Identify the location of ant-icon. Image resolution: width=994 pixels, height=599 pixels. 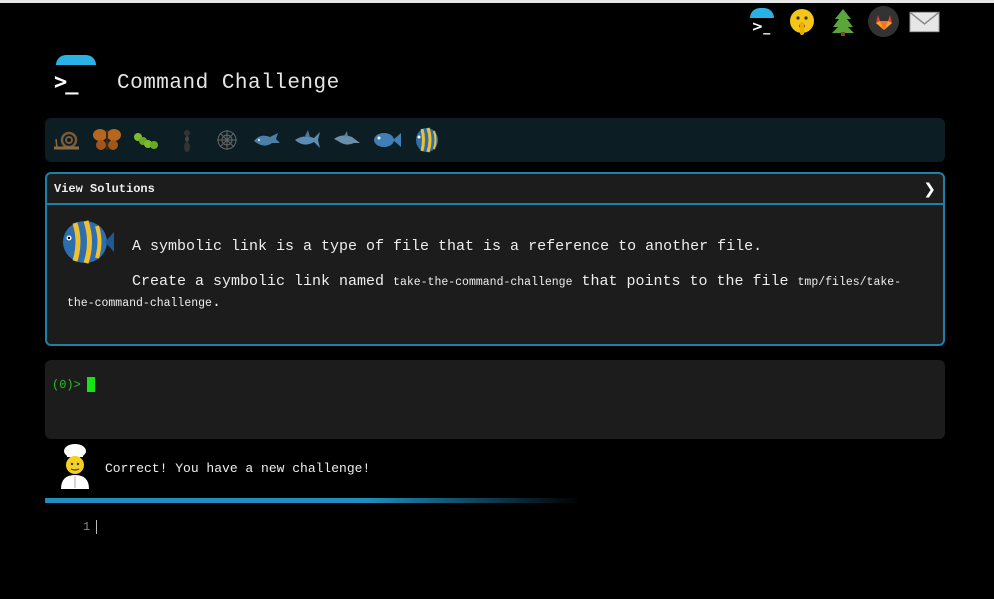
(187, 140).